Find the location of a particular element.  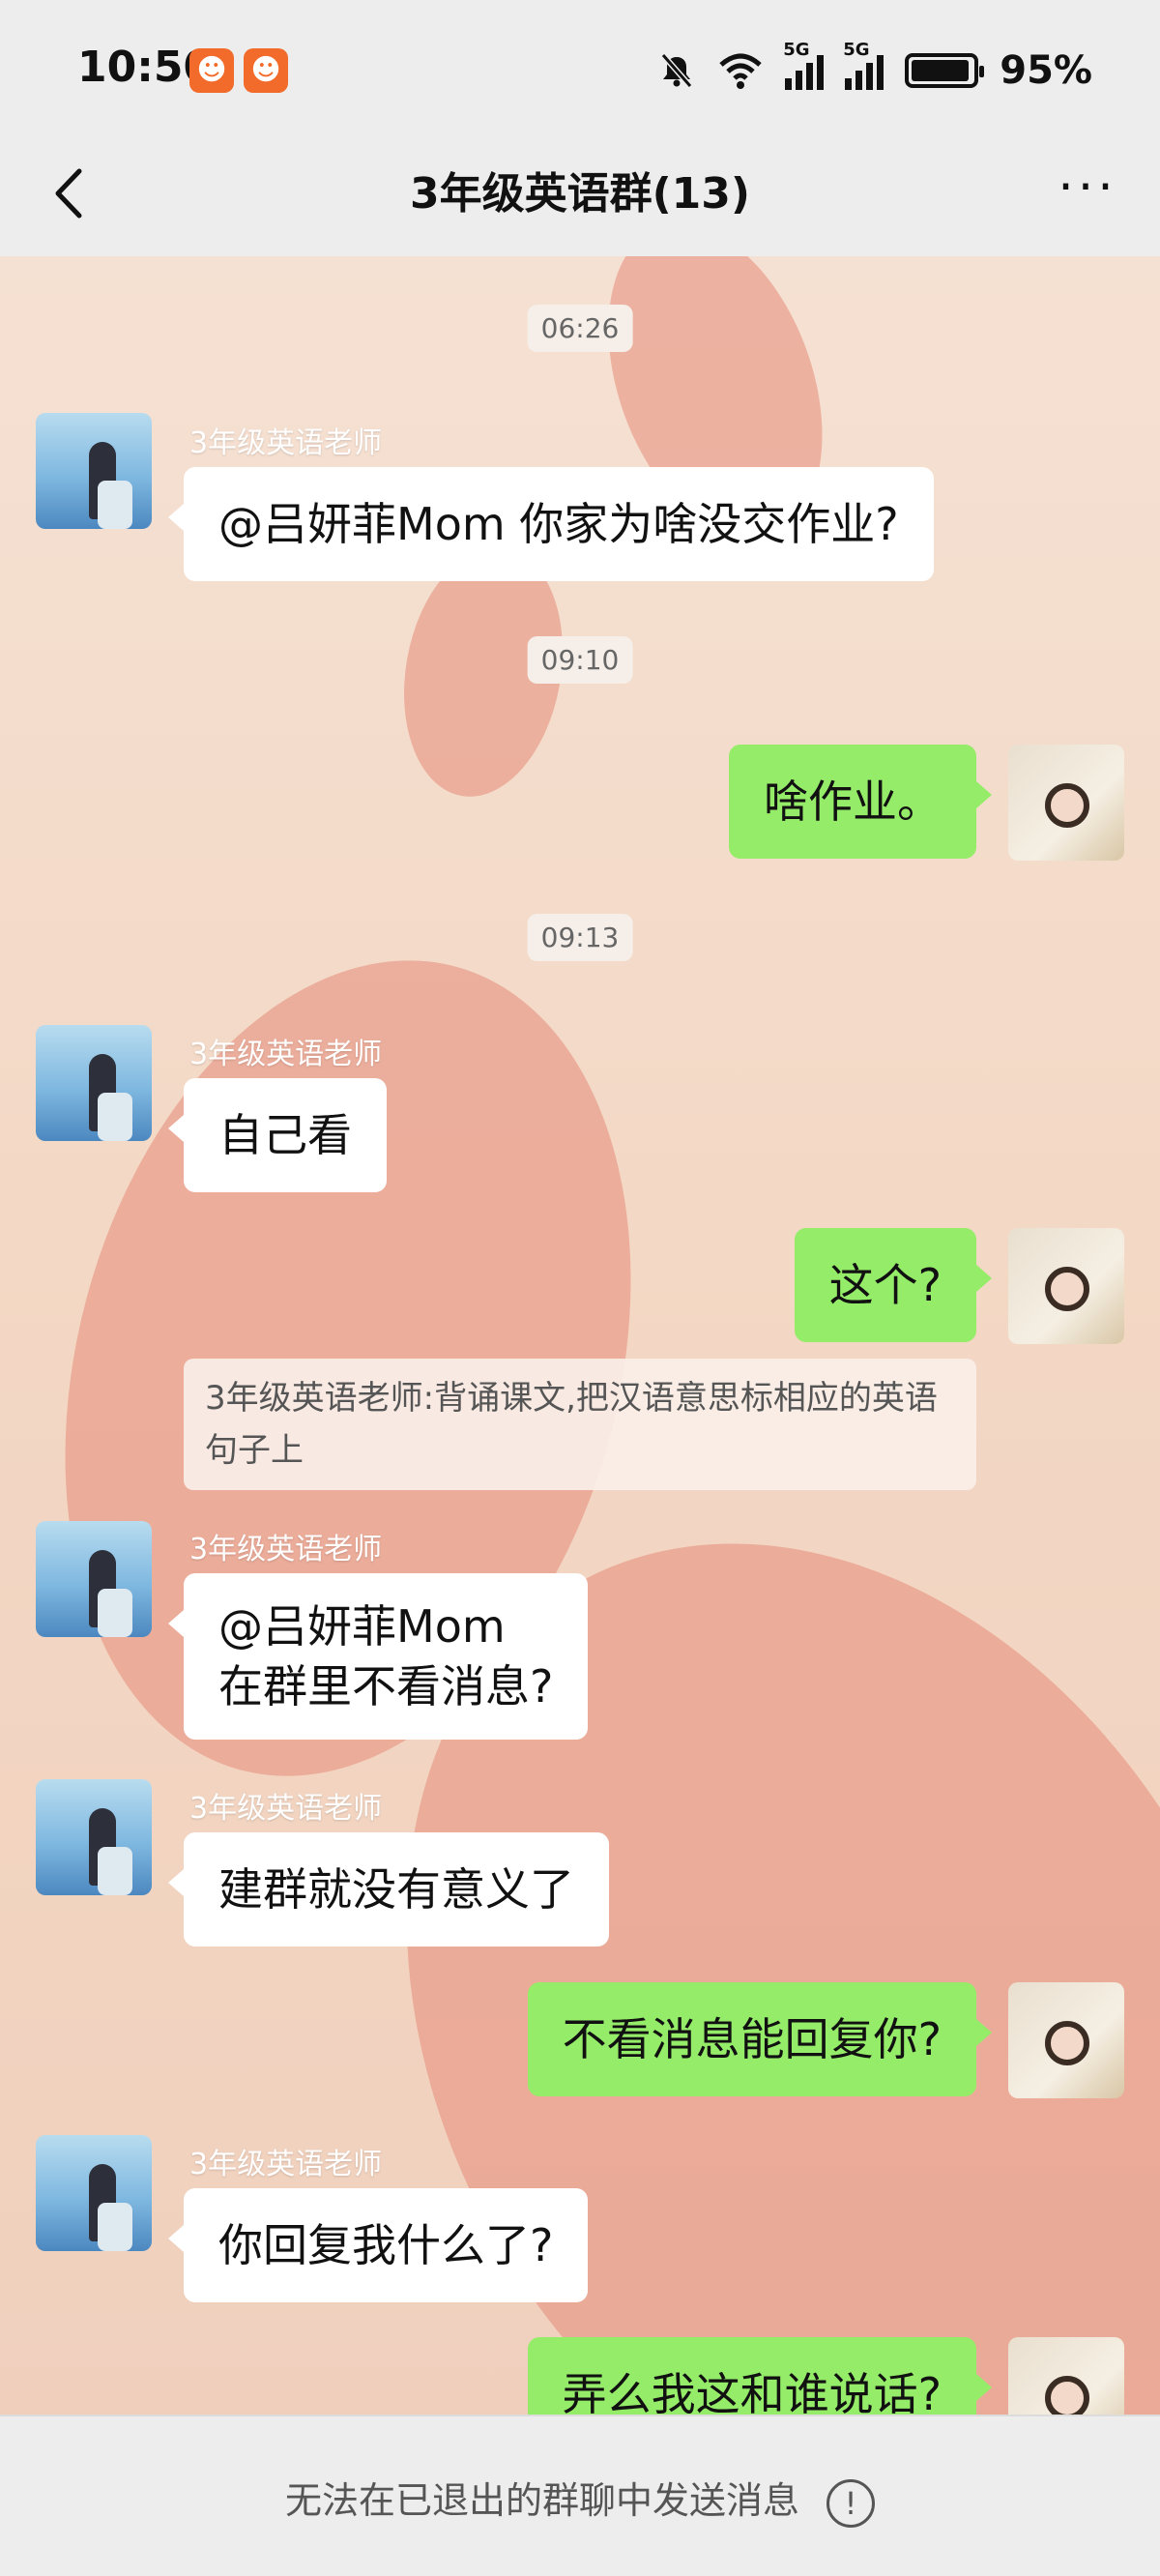

info-icon: ! is located at coordinates (851, 2503).